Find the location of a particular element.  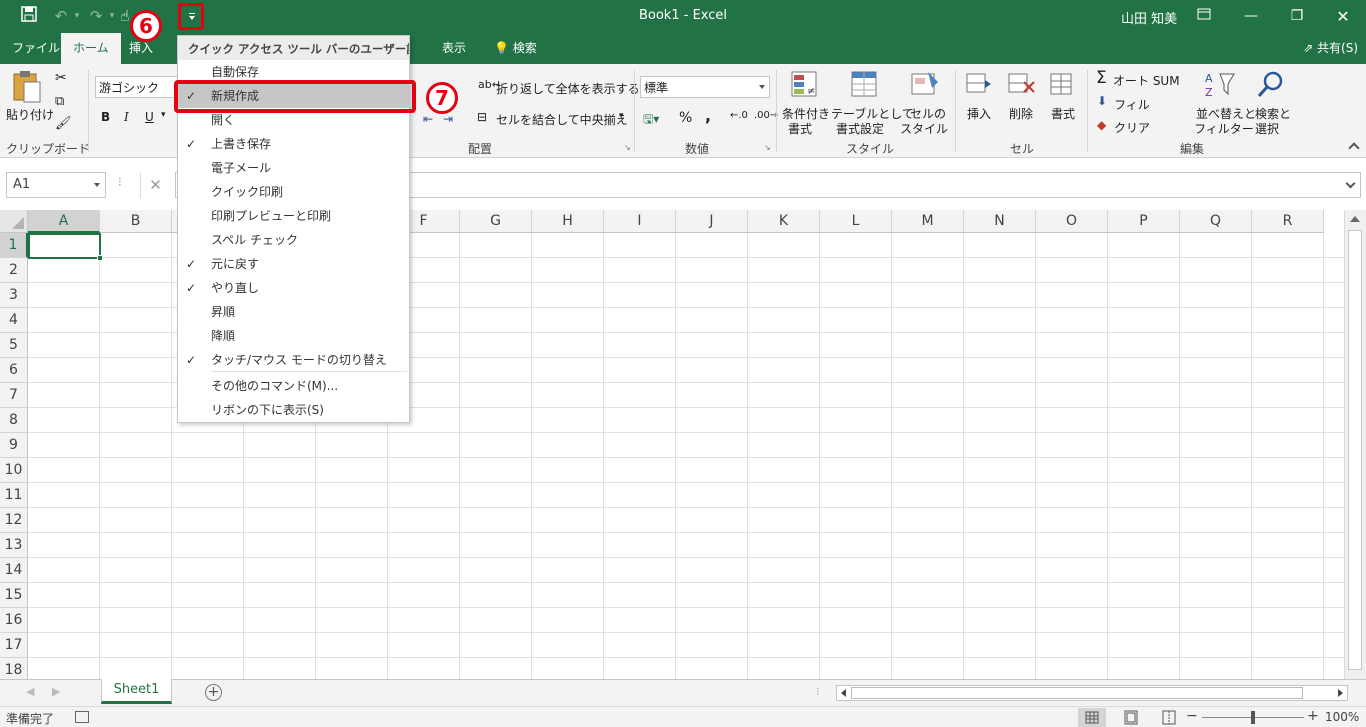

alignment-dialog-launcher-icon: ↘ is located at coordinates (627, 147).